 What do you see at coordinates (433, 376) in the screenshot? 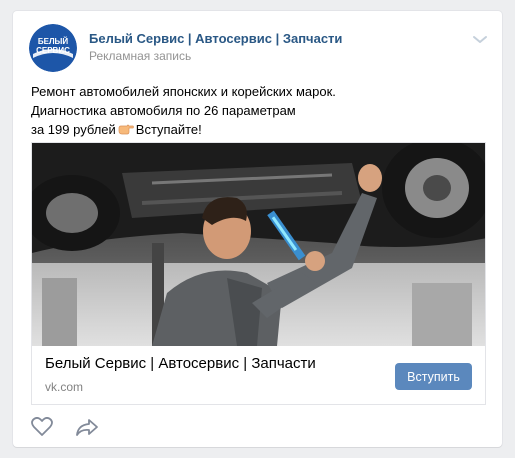
I see `join-button: Вступить` at bounding box center [433, 376].